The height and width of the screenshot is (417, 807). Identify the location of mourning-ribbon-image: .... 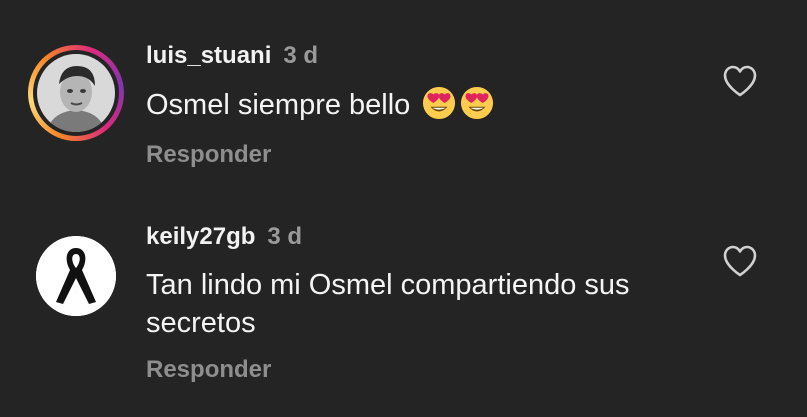
(76, 276).